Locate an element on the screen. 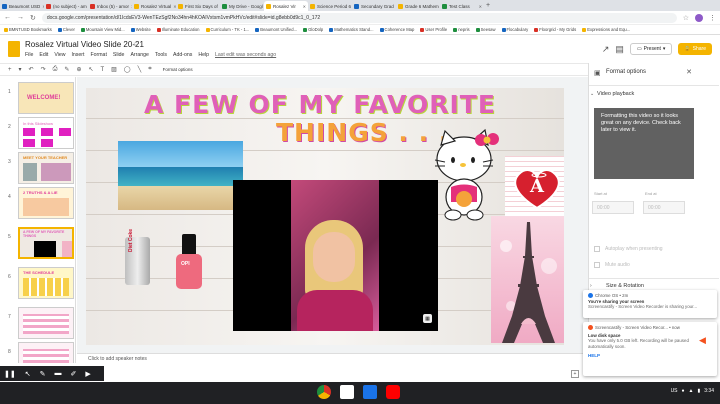 This screenshot has height=404, width=720. chevron-down-icon: ▾ is located at coordinates (20, 69).